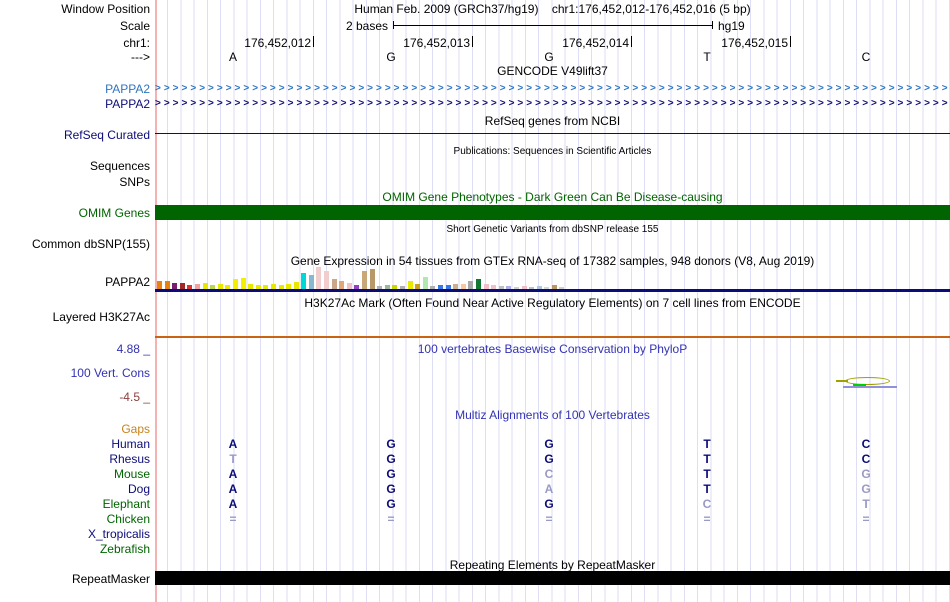 This screenshot has width=950, height=602. What do you see at coordinates (75, 519) in the screenshot?
I see `species-label-chicken: Chicken` at bounding box center [75, 519].